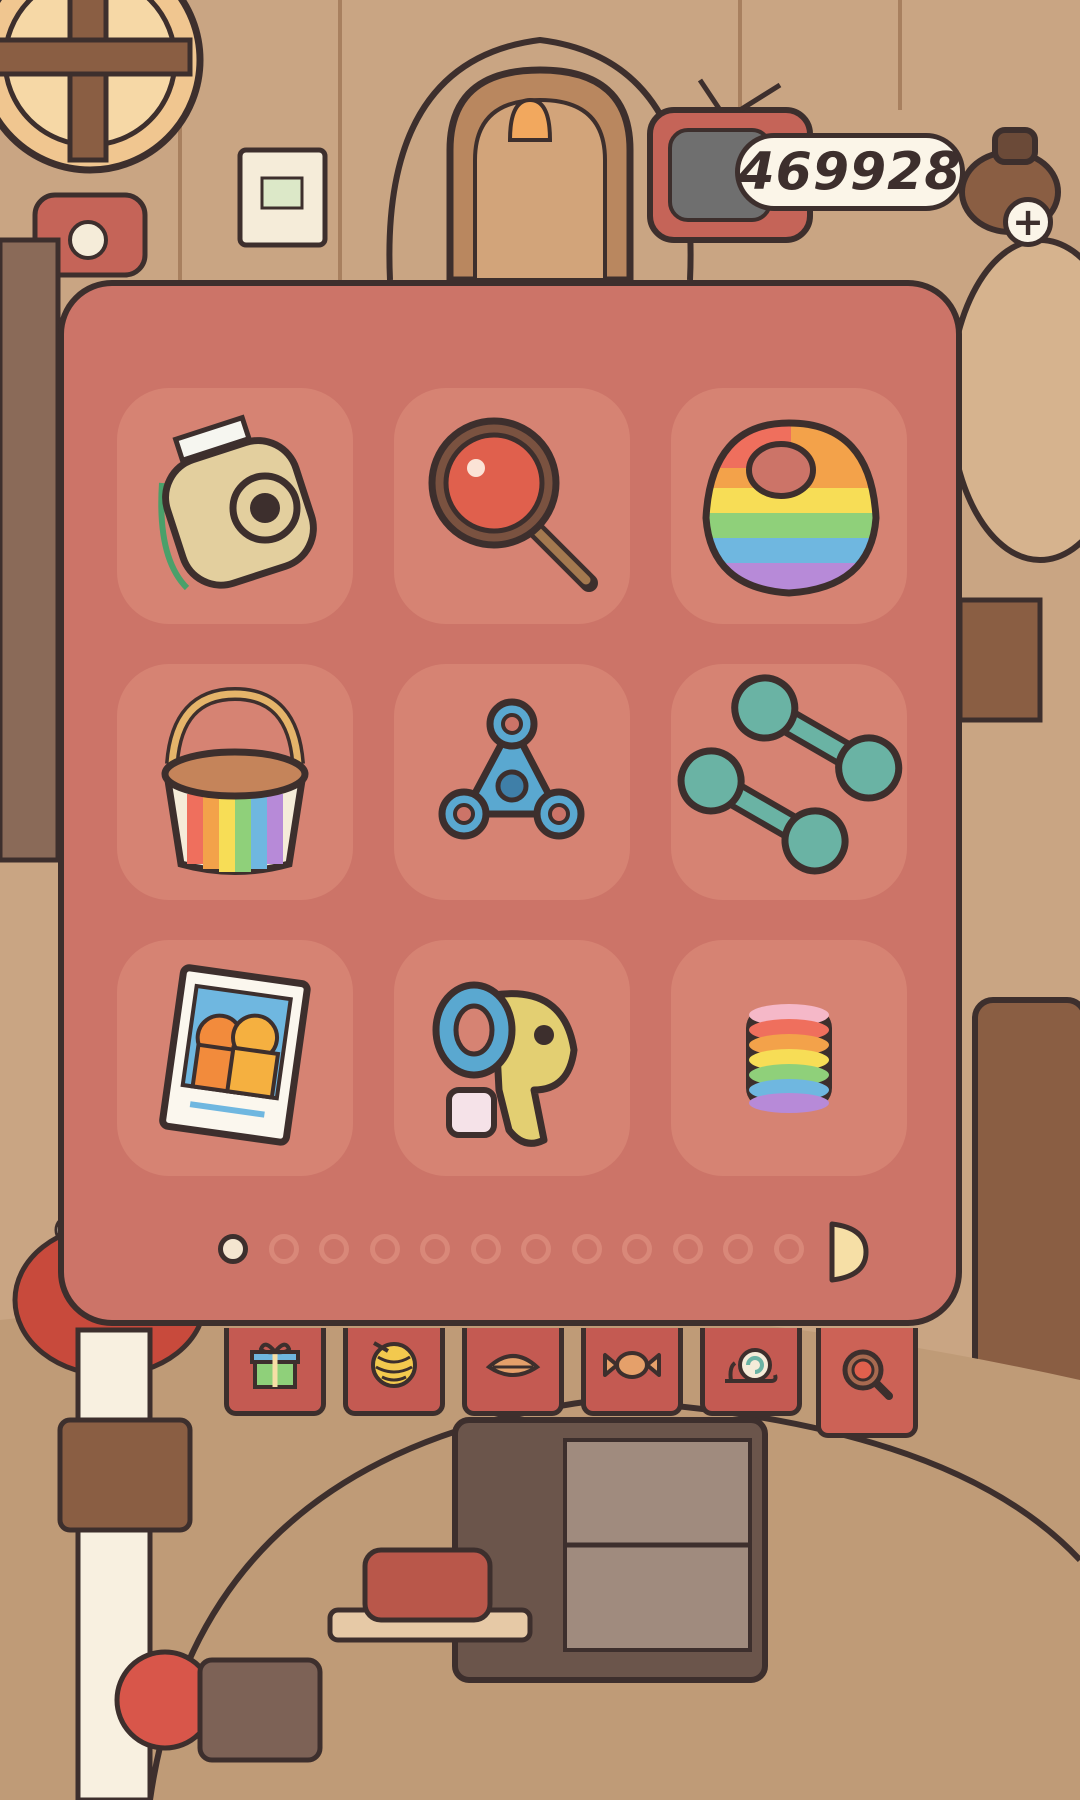 The width and height of the screenshot is (1080, 1800). I want to click on bubble-gun-icon, so click(505, 1064).